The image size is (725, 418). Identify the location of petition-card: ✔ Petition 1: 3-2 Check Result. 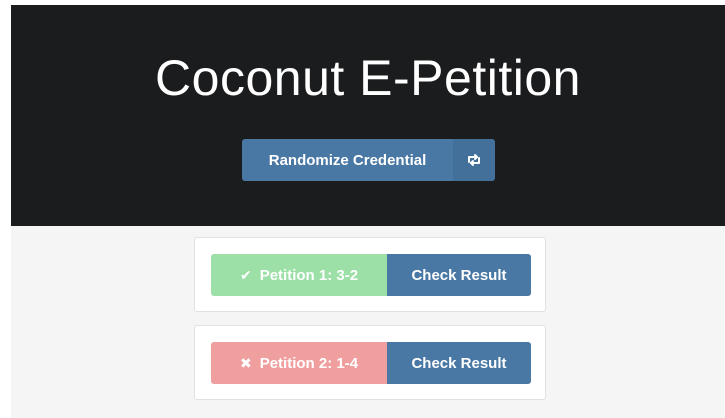
(370, 274).